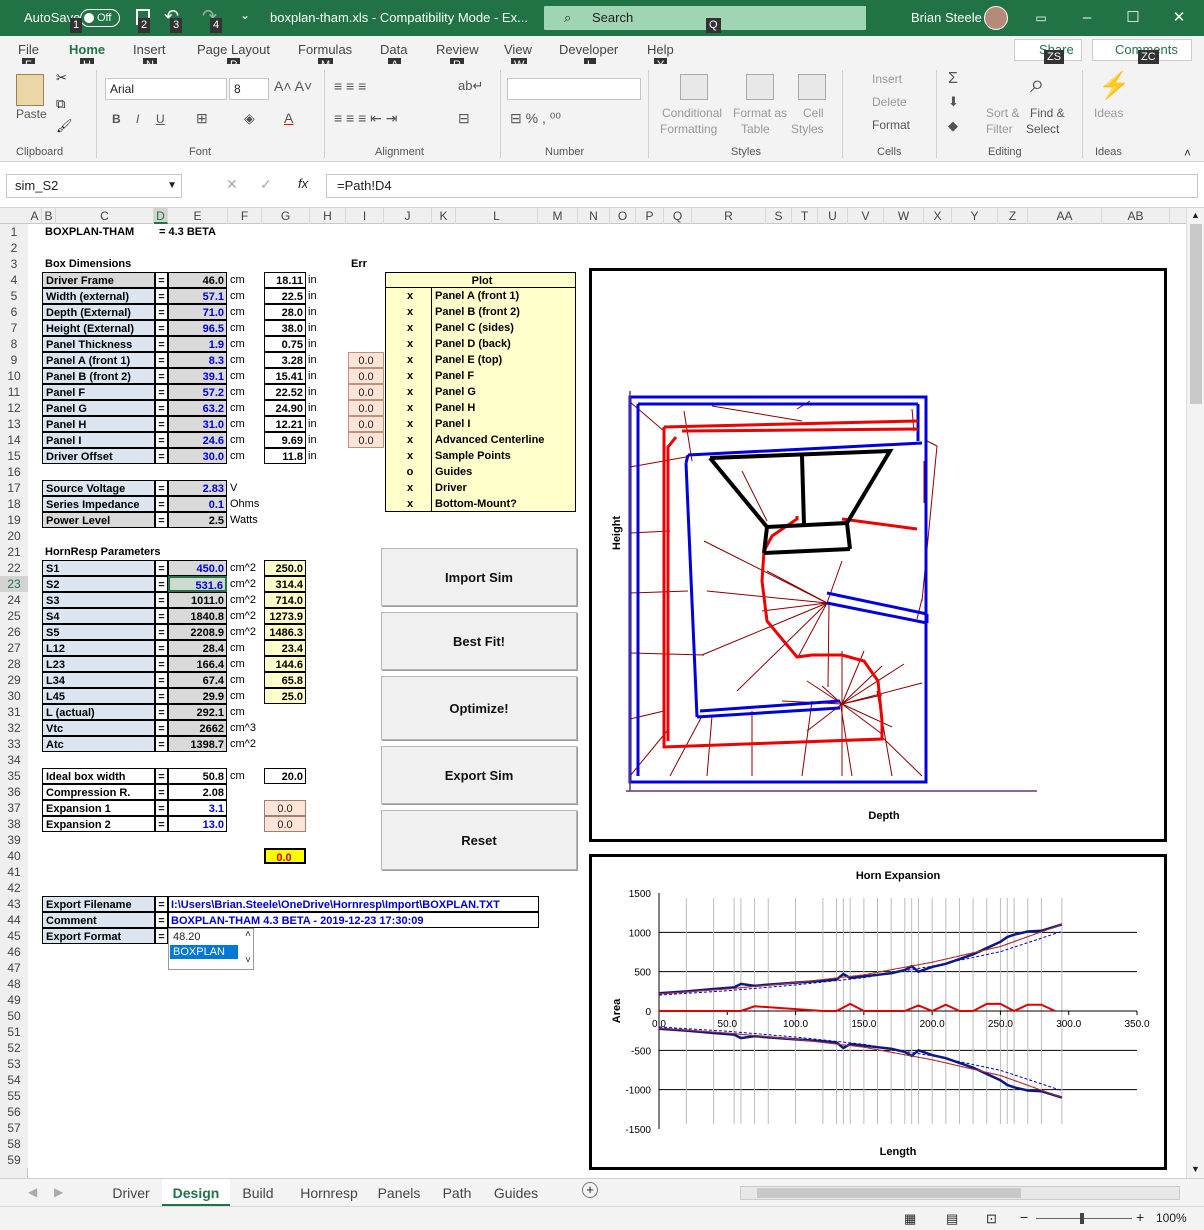 The image size is (1204, 1230). Describe the element at coordinates (97, 232) in the screenshot. I see `title-cell: BOXPLAN-THAM` at that location.